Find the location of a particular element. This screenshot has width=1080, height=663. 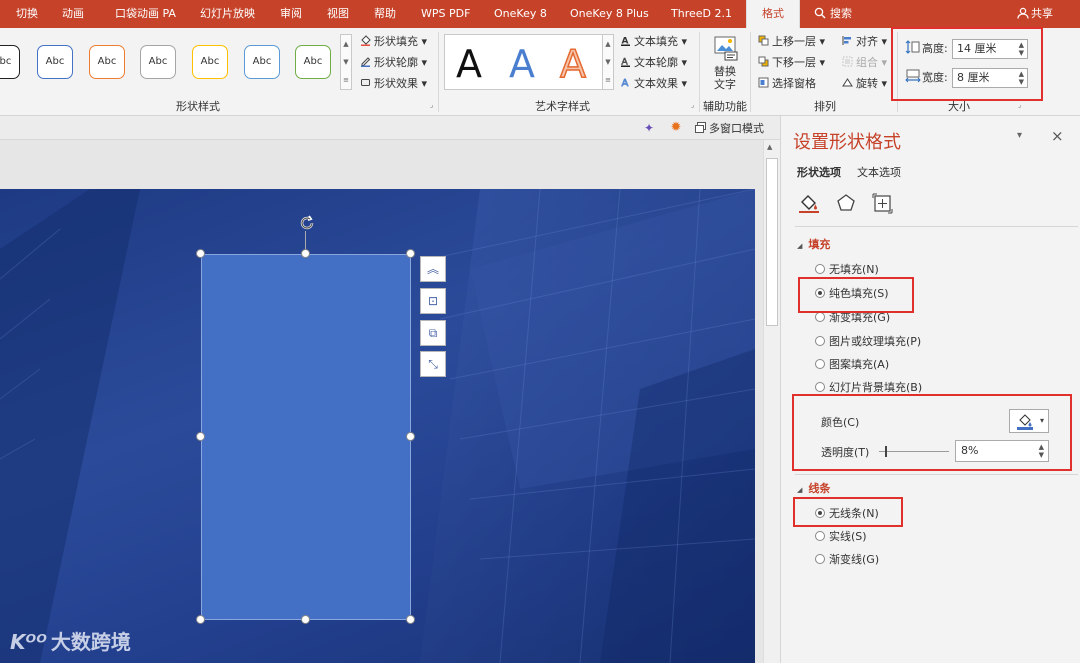

search-box: 搜索 is located at coordinates (833, 14).